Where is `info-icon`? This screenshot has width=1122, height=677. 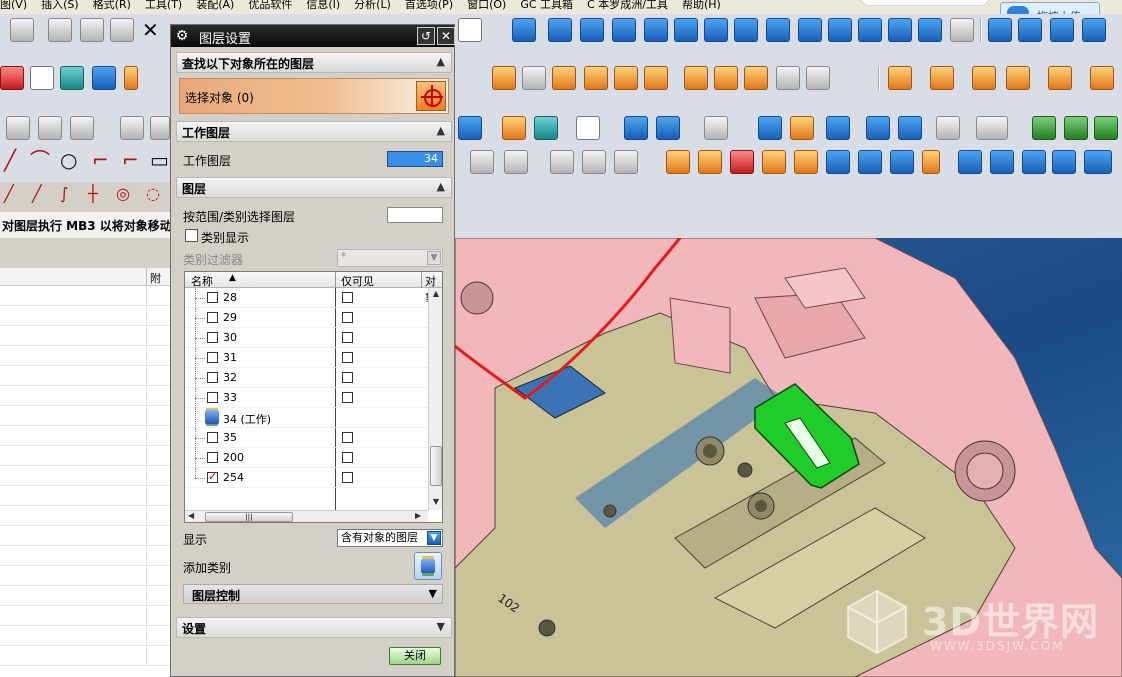
info-icon is located at coordinates (900, 30).